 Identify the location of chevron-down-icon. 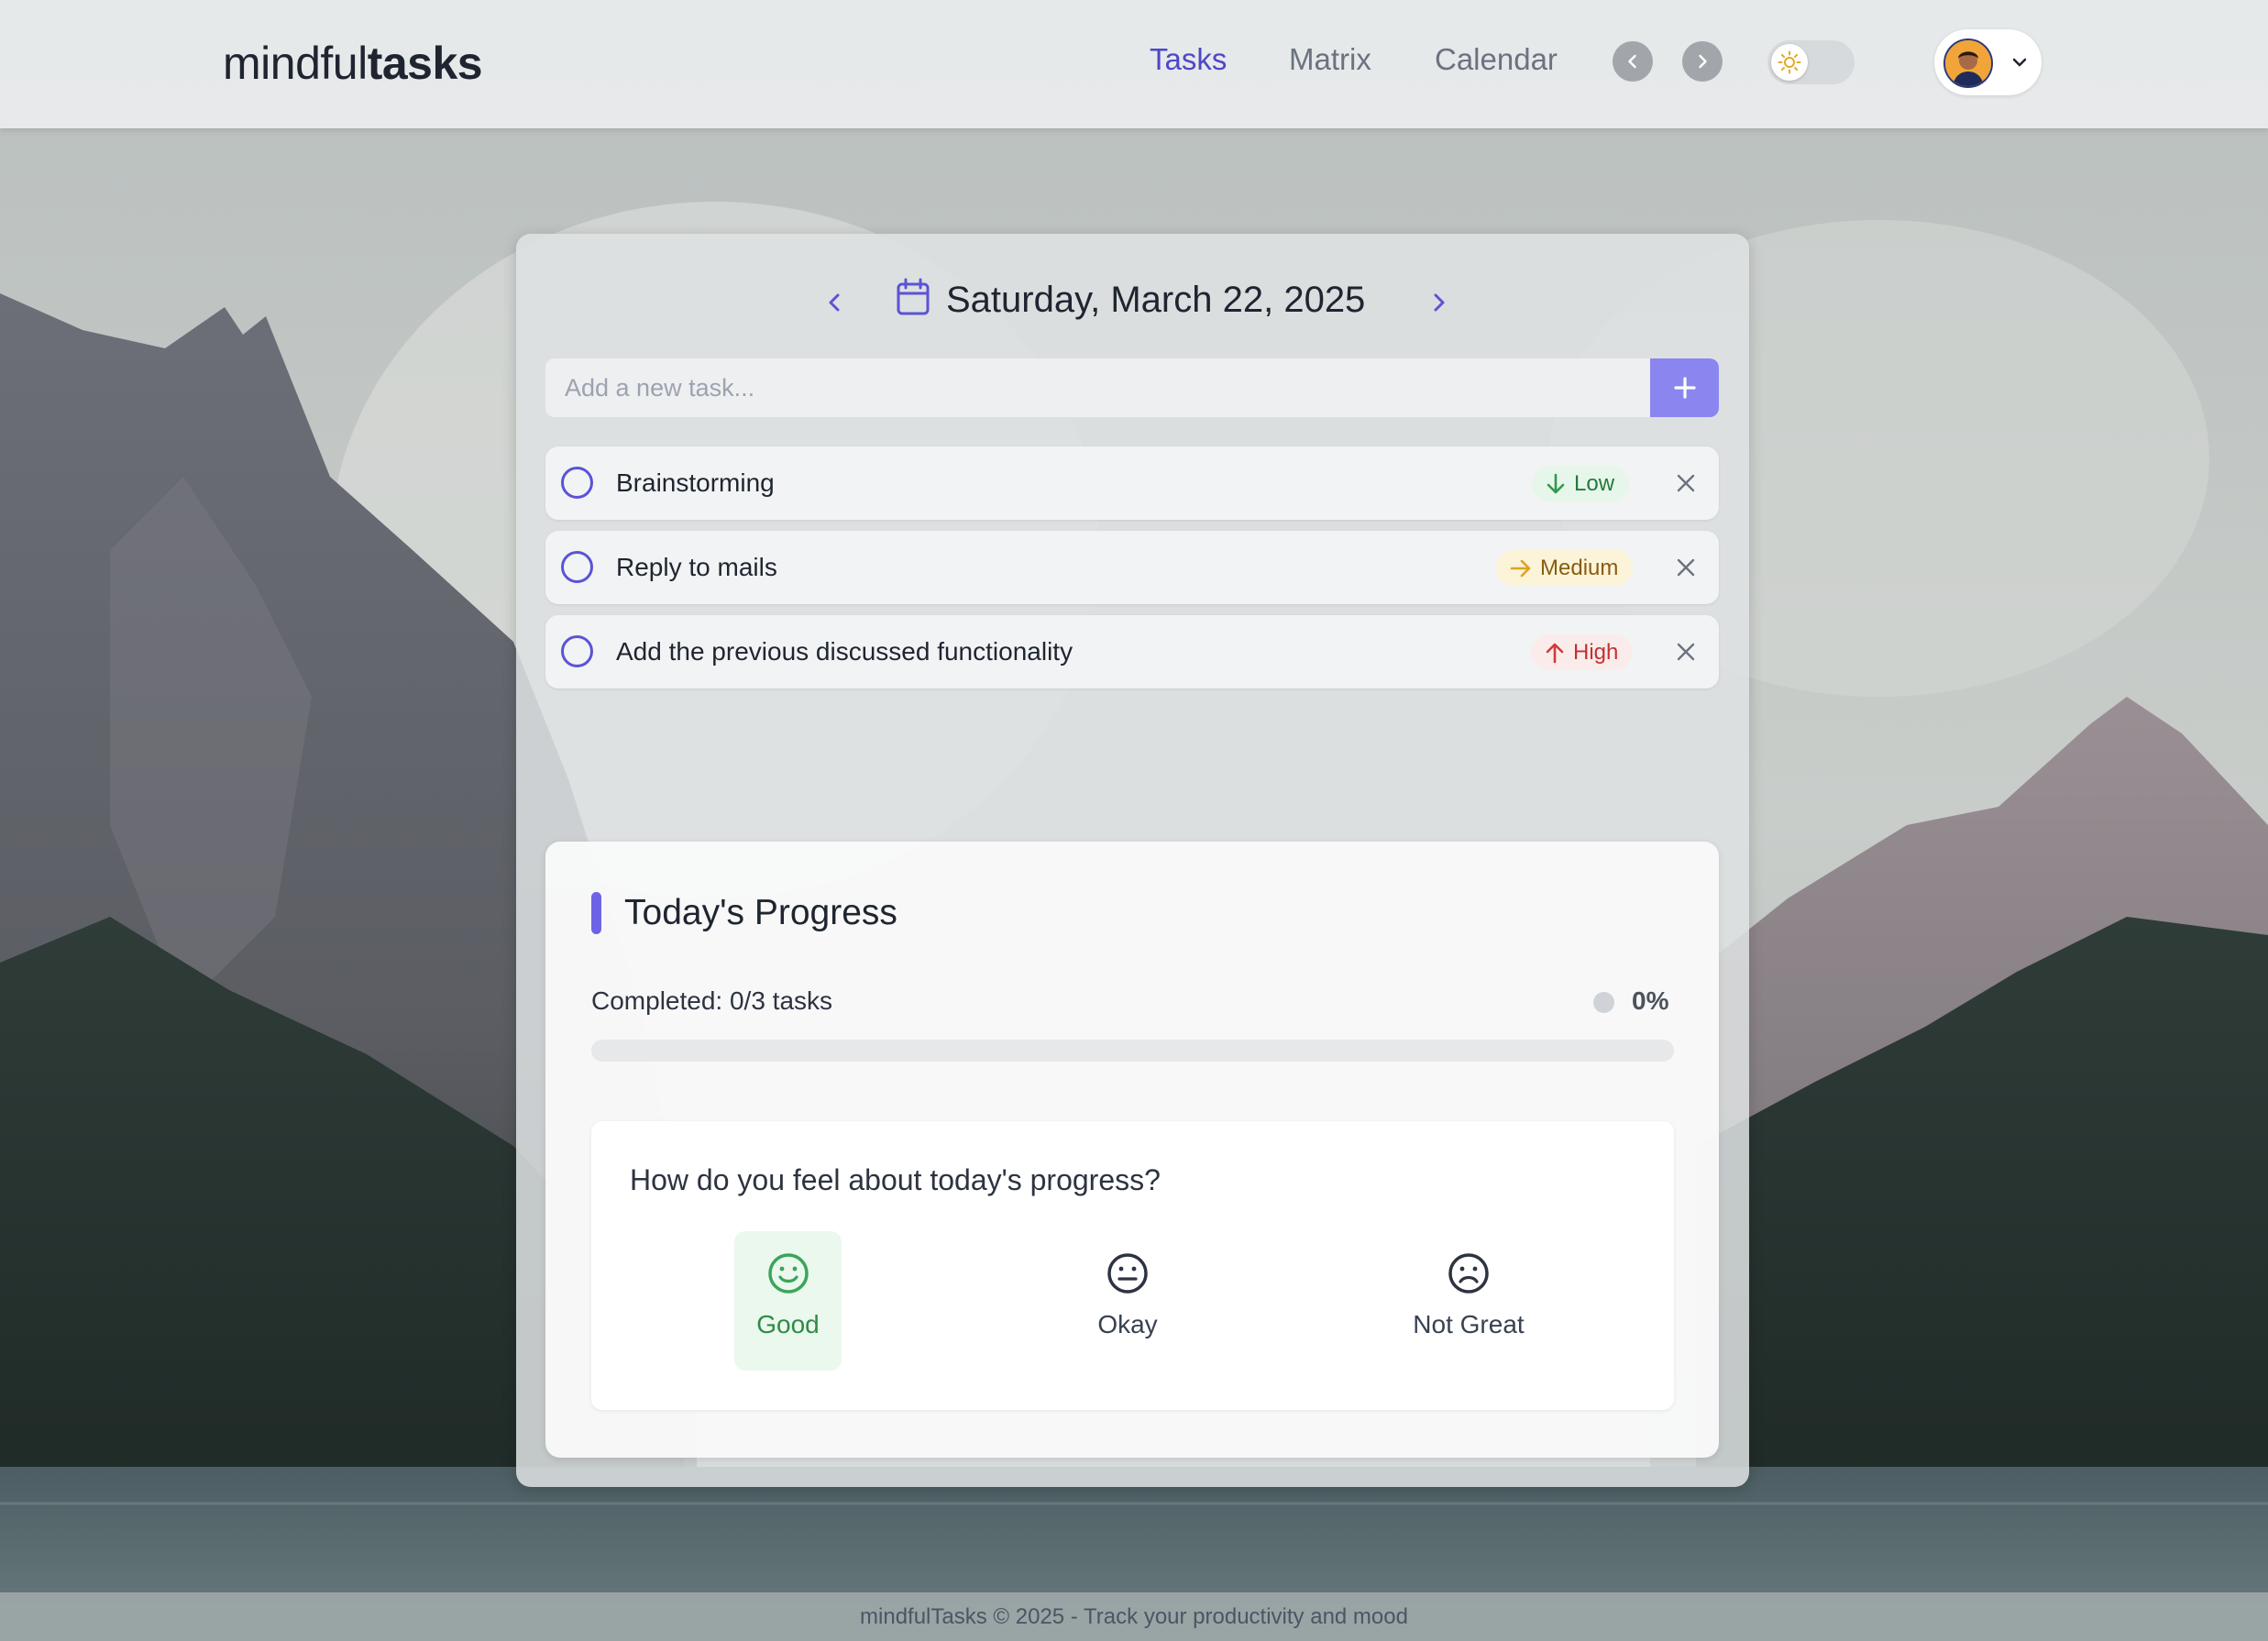
(2019, 62).